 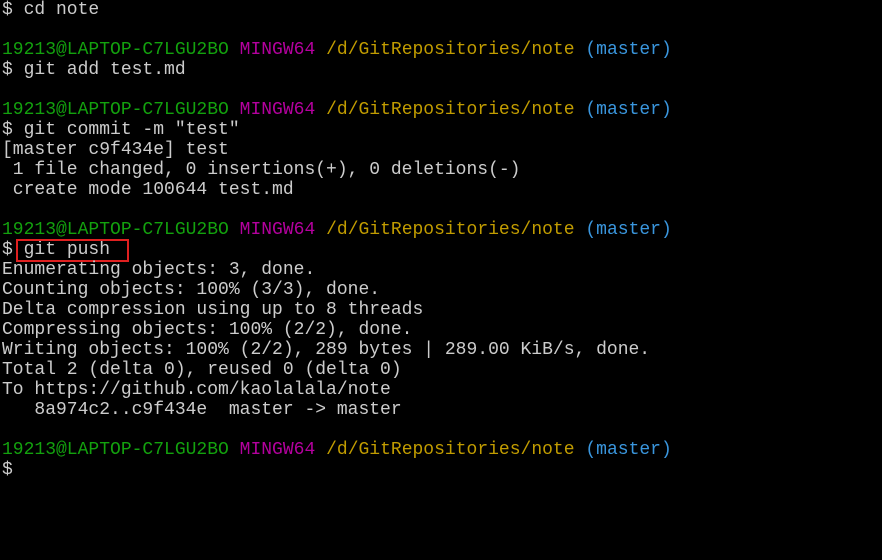 What do you see at coordinates (202, 410) in the screenshot?
I see `output-line: 8a974c2..c9f434e master -> master` at bounding box center [202, 410].